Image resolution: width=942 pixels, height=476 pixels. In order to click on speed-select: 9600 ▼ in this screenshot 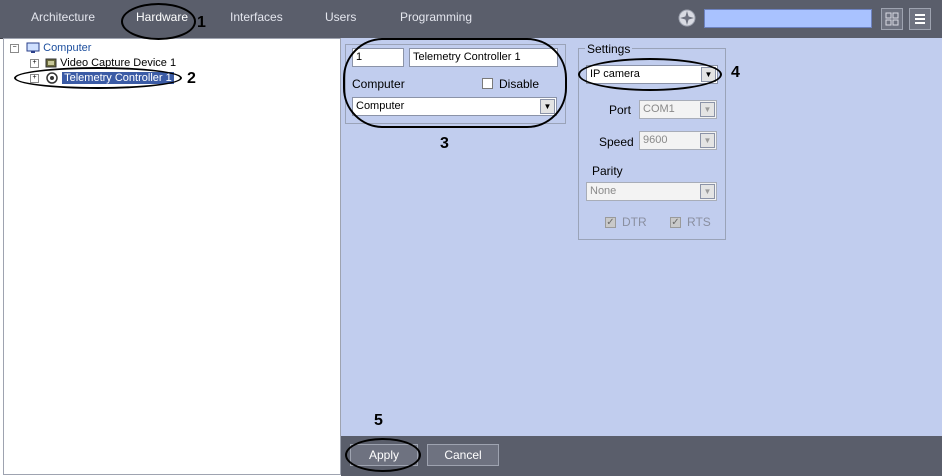, I will do `click(678, 140)`.